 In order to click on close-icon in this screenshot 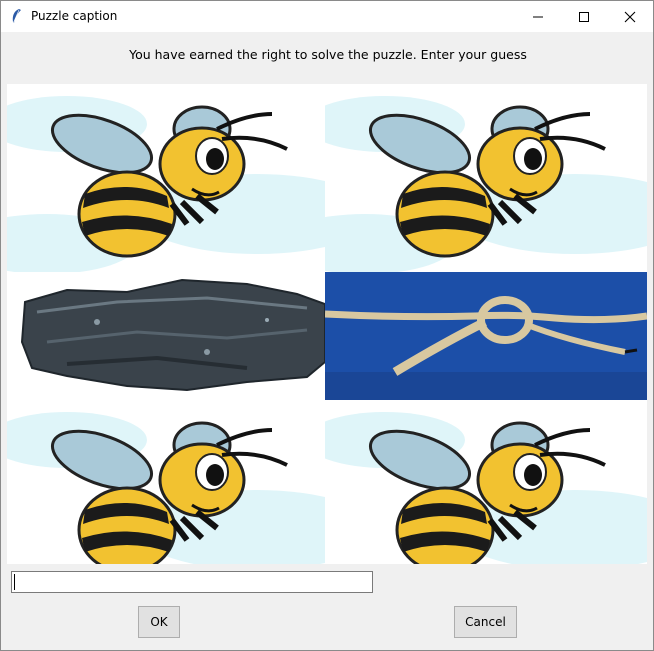, I will do `click(630, 16)`.